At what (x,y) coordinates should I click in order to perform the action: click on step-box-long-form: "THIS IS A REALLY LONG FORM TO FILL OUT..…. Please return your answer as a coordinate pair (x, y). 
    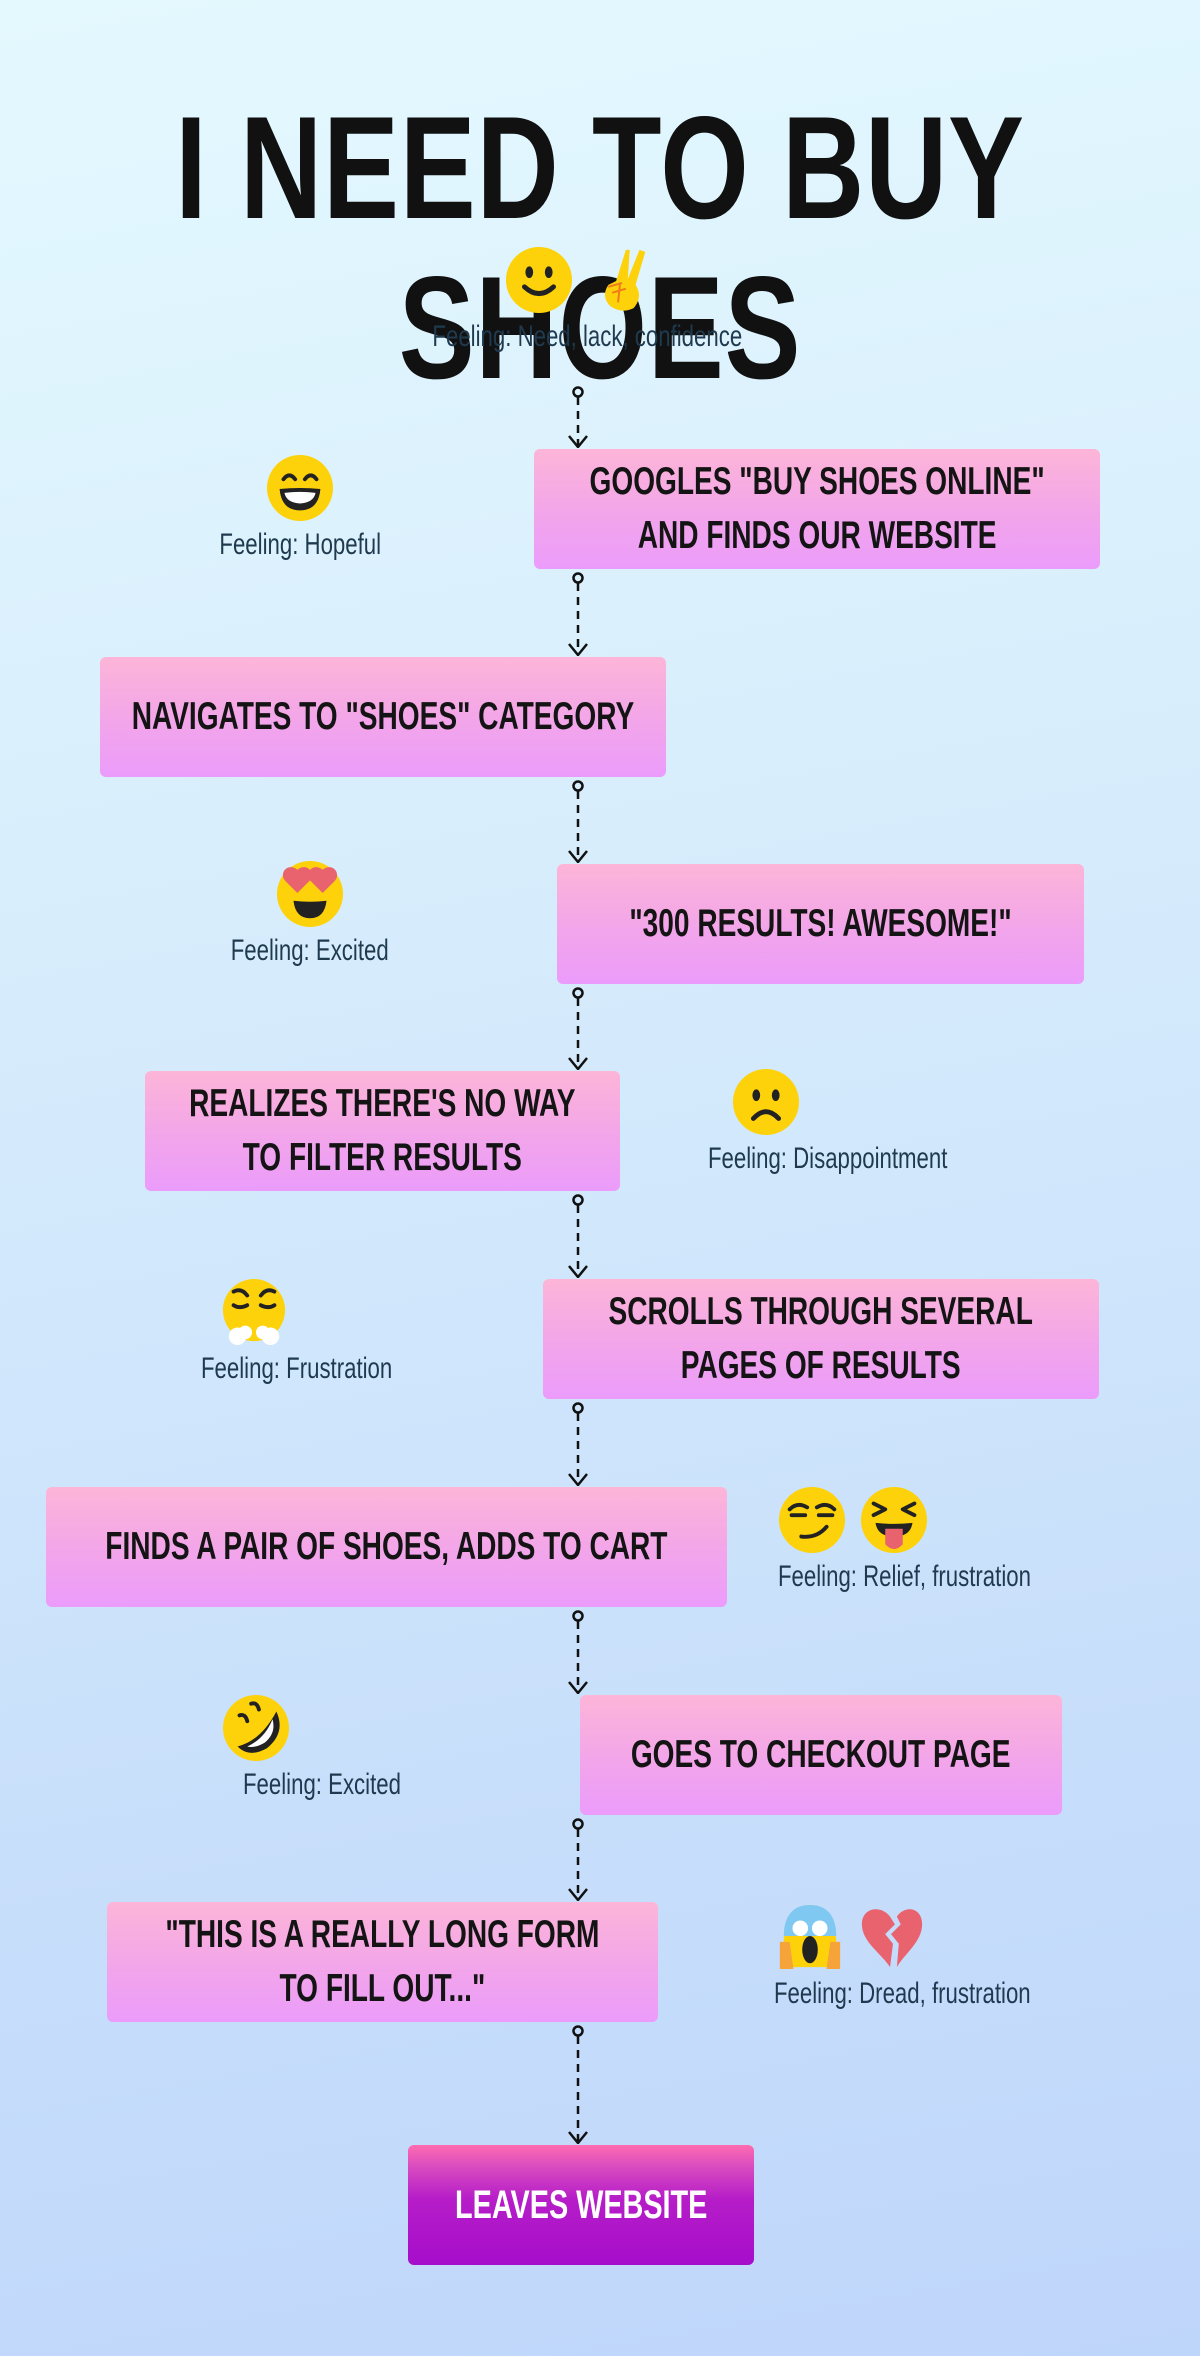
    Looking at the image, I should click on (382, 1962).